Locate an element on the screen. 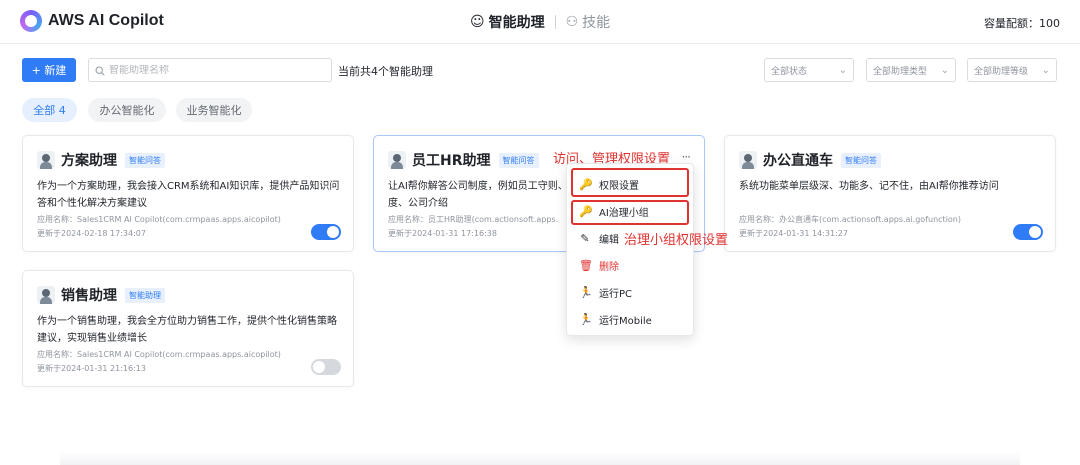 The image size is (1080, 465). annotation-highlight-permission is located at coordinates (630, 182).